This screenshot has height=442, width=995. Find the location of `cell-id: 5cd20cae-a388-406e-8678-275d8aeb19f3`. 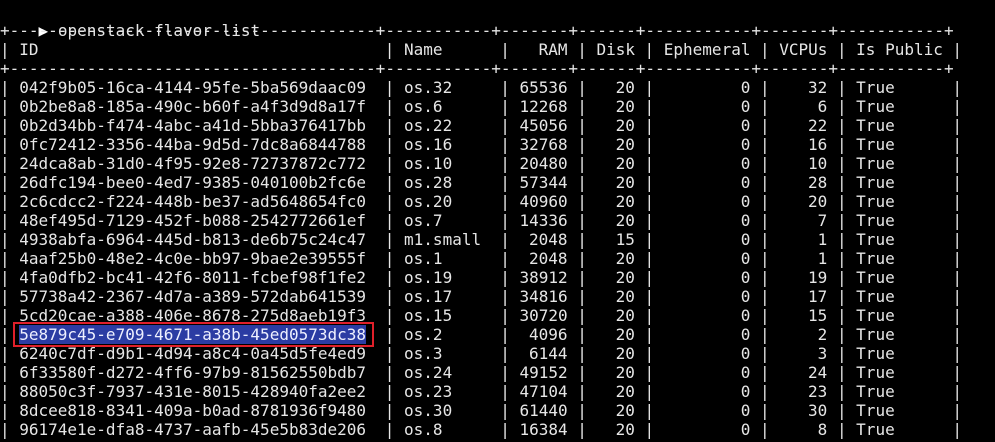

cell-id: 5cd20cae-a388-406e-8678-275d8aeb19f3 is located at coordinates (192, 315).